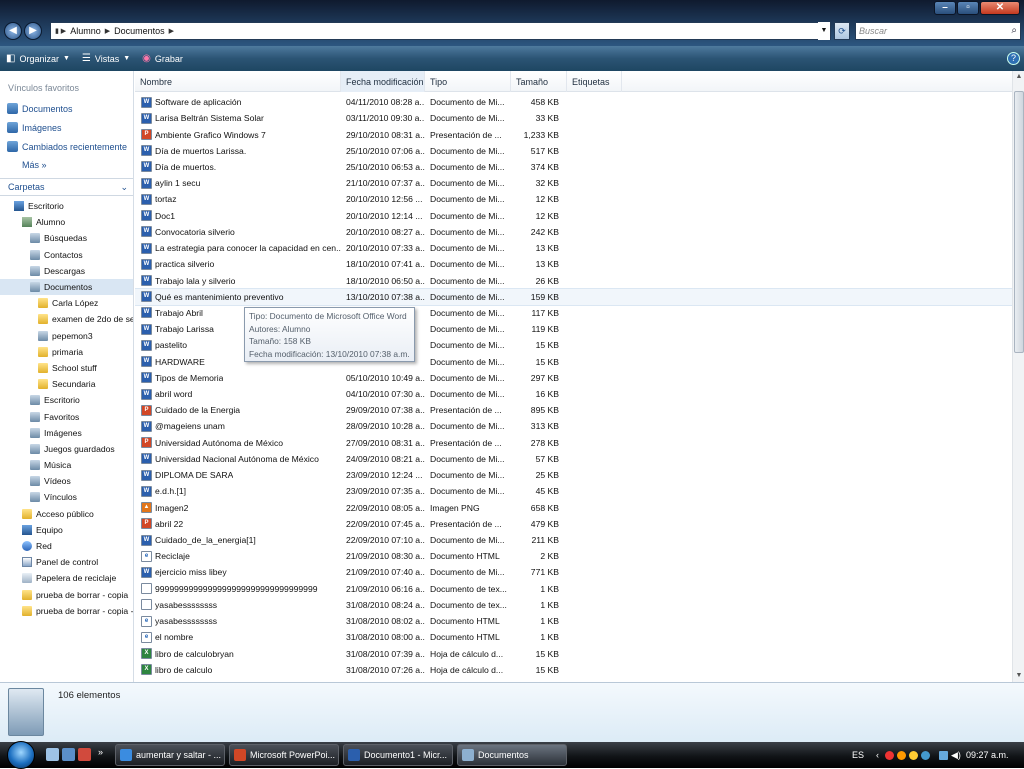 The image size is (1024, 769). Describe the element at coordinates (512, 755) in the screenshot. I see `task-button-explorer: Documentos` at that location.